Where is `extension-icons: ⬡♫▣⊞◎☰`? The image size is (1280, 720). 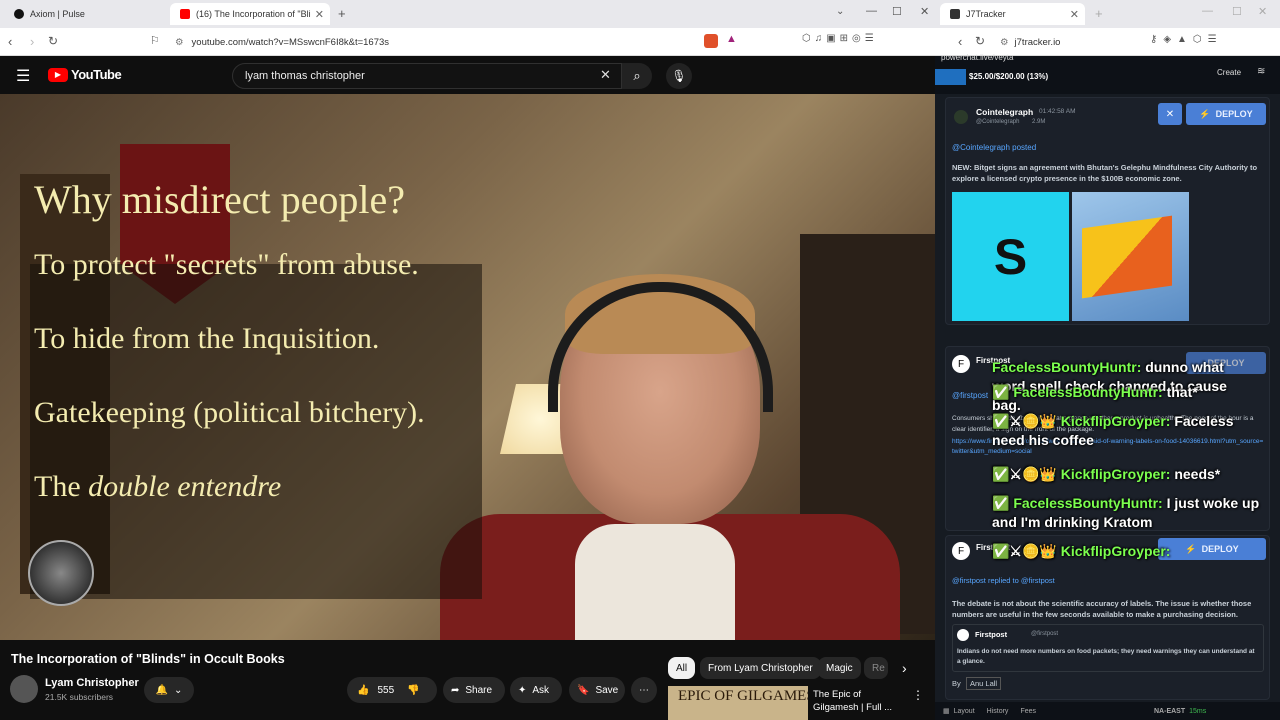
extension-icons: ⬡♫▣⊞◎☰ is located at coordinates (840, 38).